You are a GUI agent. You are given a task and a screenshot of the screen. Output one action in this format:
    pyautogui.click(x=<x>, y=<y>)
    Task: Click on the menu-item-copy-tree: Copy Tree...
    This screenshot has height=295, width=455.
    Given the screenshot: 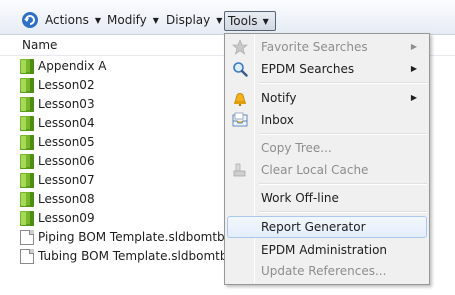 What is the action you would take?
    pyautogui.click(x=327, y=148)
    